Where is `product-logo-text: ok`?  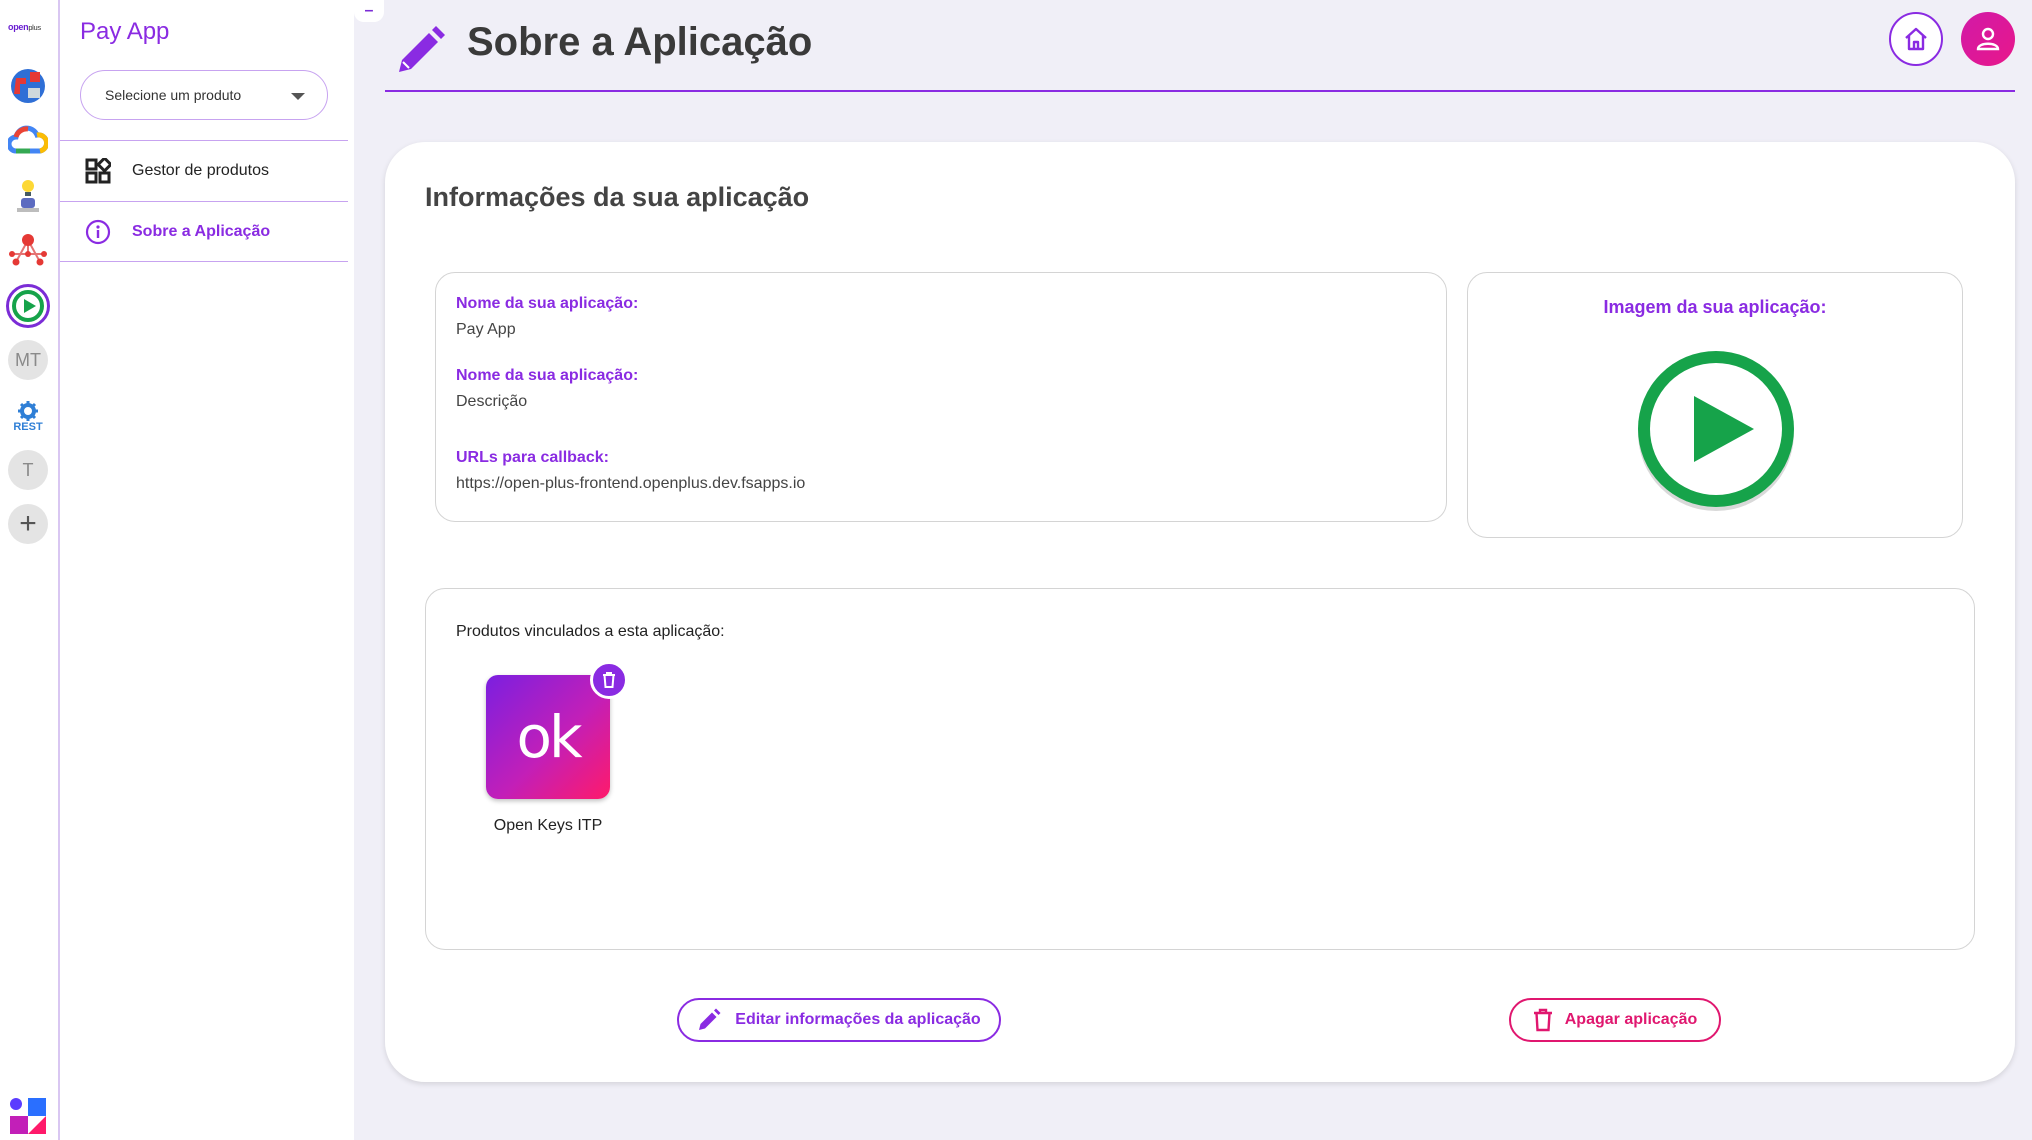
product-logo-text: ok is located at coordinates (549, 737).